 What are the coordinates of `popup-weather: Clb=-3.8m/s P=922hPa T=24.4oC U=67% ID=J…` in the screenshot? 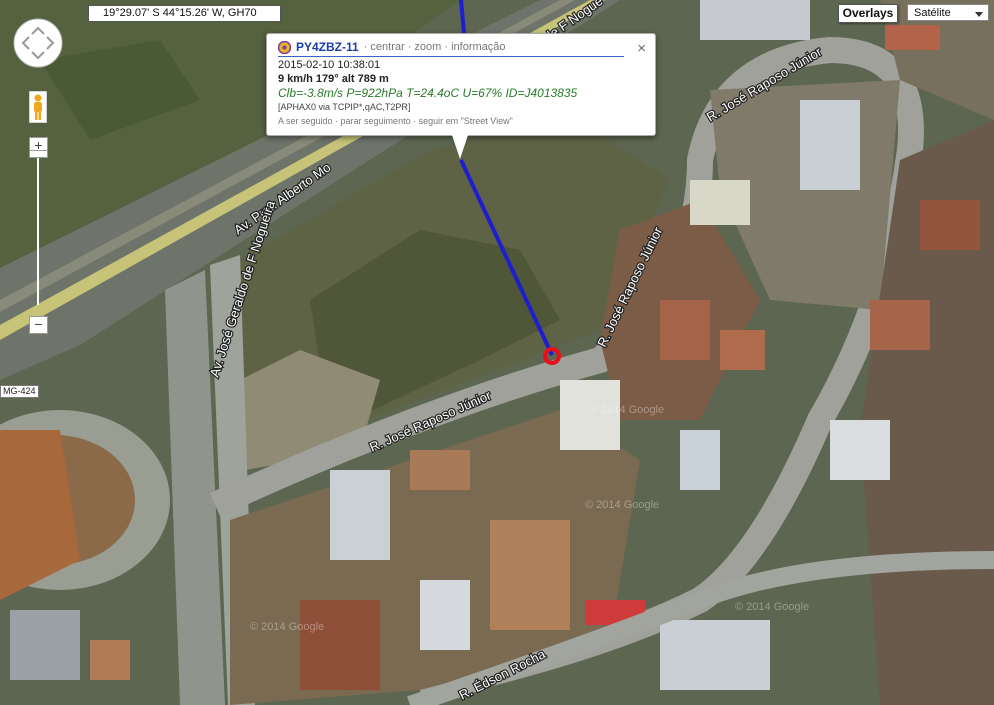 It's located at (428, 93).